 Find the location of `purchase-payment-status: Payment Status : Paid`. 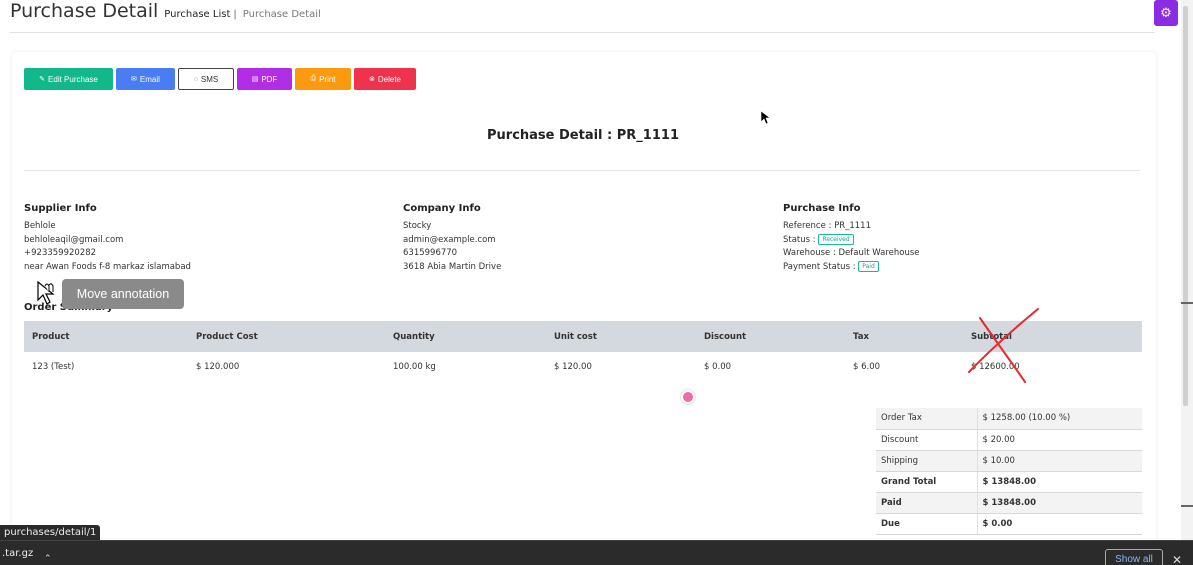

purchase-payment-status: Payment Status : Paid is located at coordinates (851, 267).